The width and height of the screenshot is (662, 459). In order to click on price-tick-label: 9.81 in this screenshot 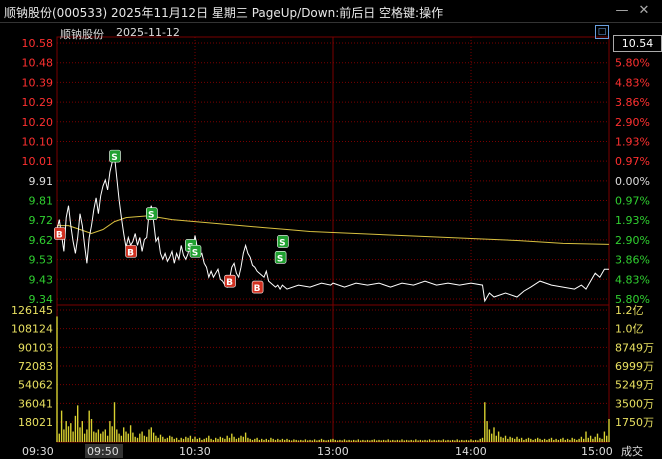, I will do `click(41, 201)`.